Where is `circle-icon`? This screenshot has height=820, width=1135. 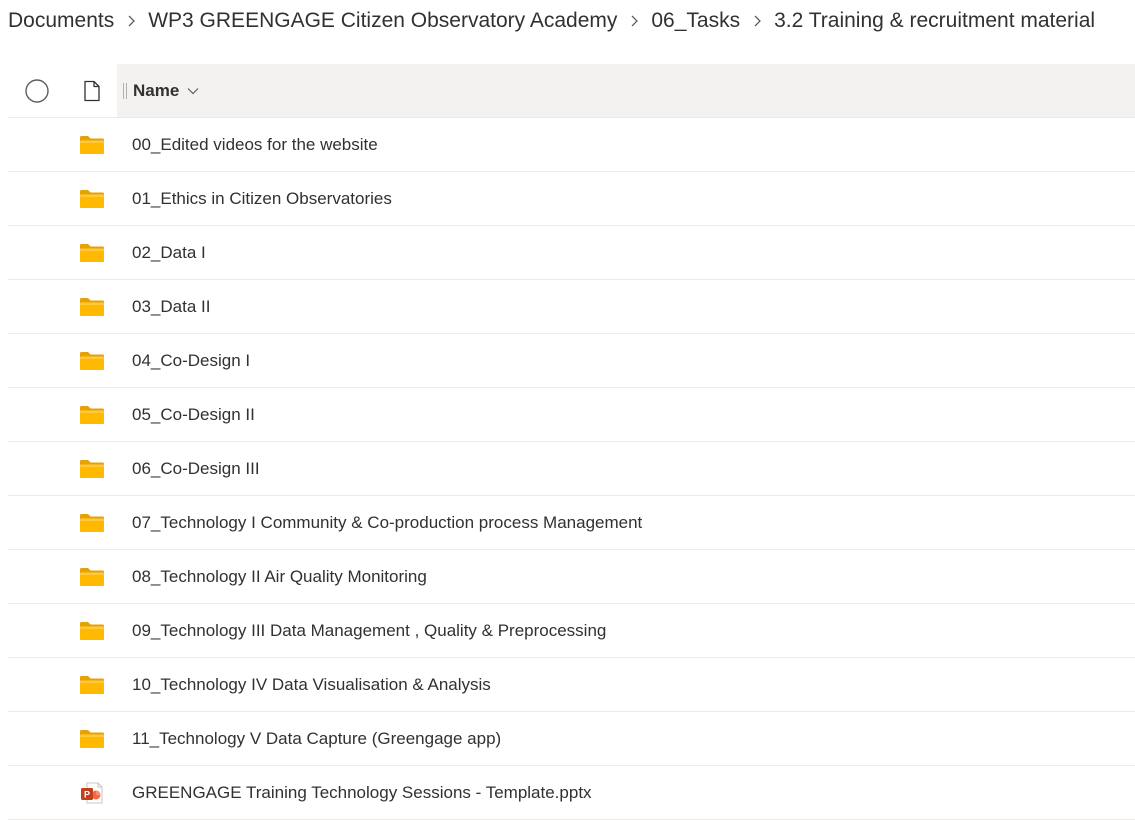
circle-icon is located at coordinates (37, 90).